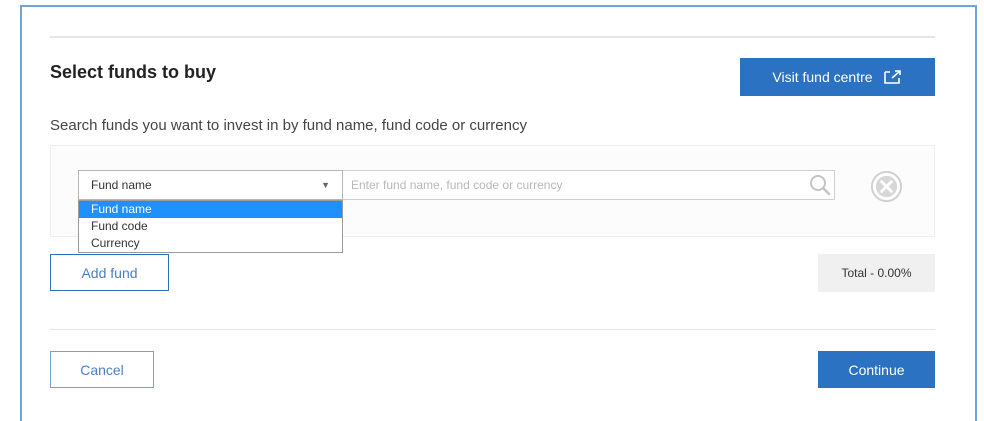 The height and width of the screenshot is (421, 984). Describe the element at coordinates (492, 37) in the screenshot. I see `top-divider` at that location.